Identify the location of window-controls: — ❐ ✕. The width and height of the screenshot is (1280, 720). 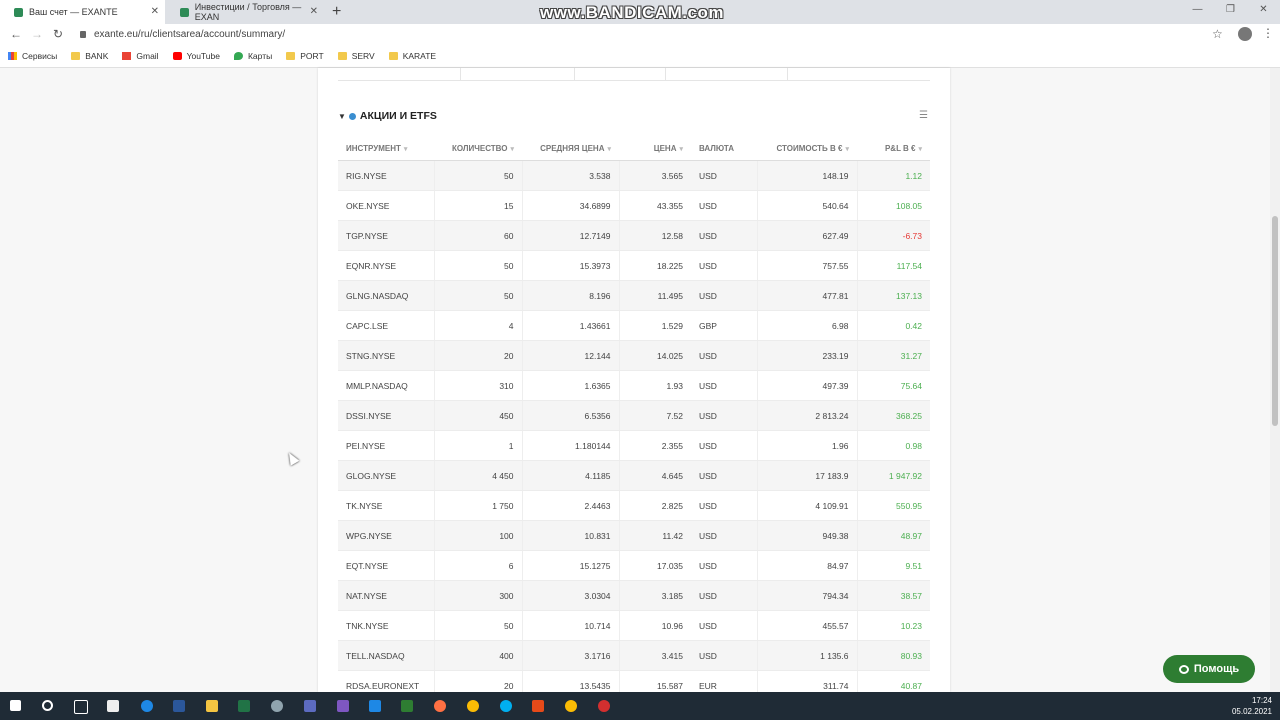
(1230, 12).